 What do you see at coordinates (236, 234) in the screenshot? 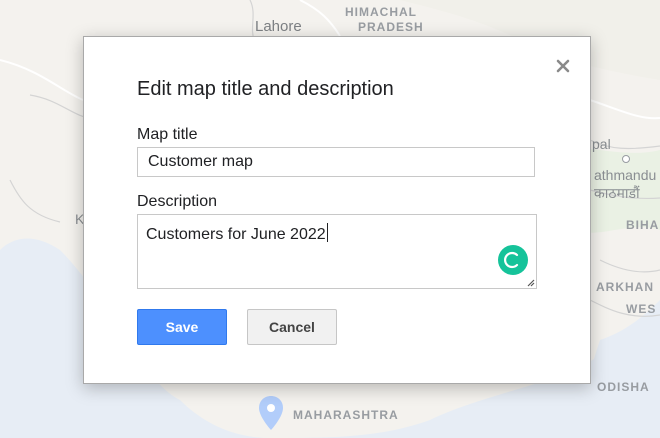
I see `description-text: Customers for June 2022` at bounding box center [236, 234].